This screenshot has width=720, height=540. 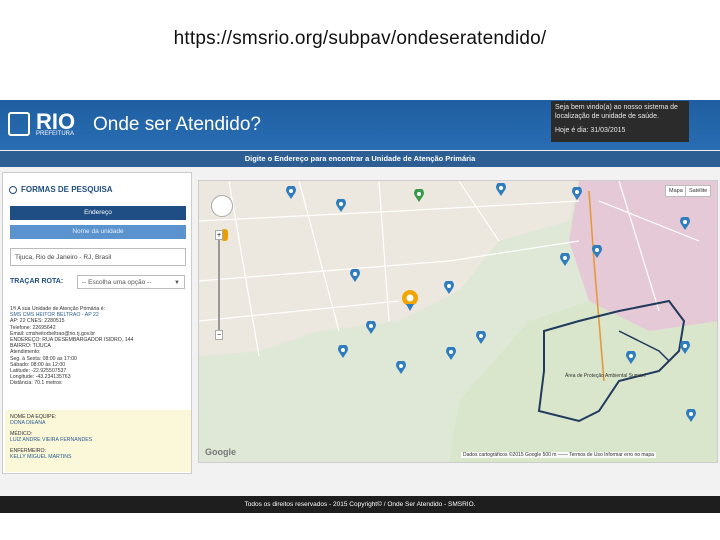 What do you see at coordinates (98, 213) in the screenshot?
I see `tab-address: Endereço` at bounding box center [98, 213].